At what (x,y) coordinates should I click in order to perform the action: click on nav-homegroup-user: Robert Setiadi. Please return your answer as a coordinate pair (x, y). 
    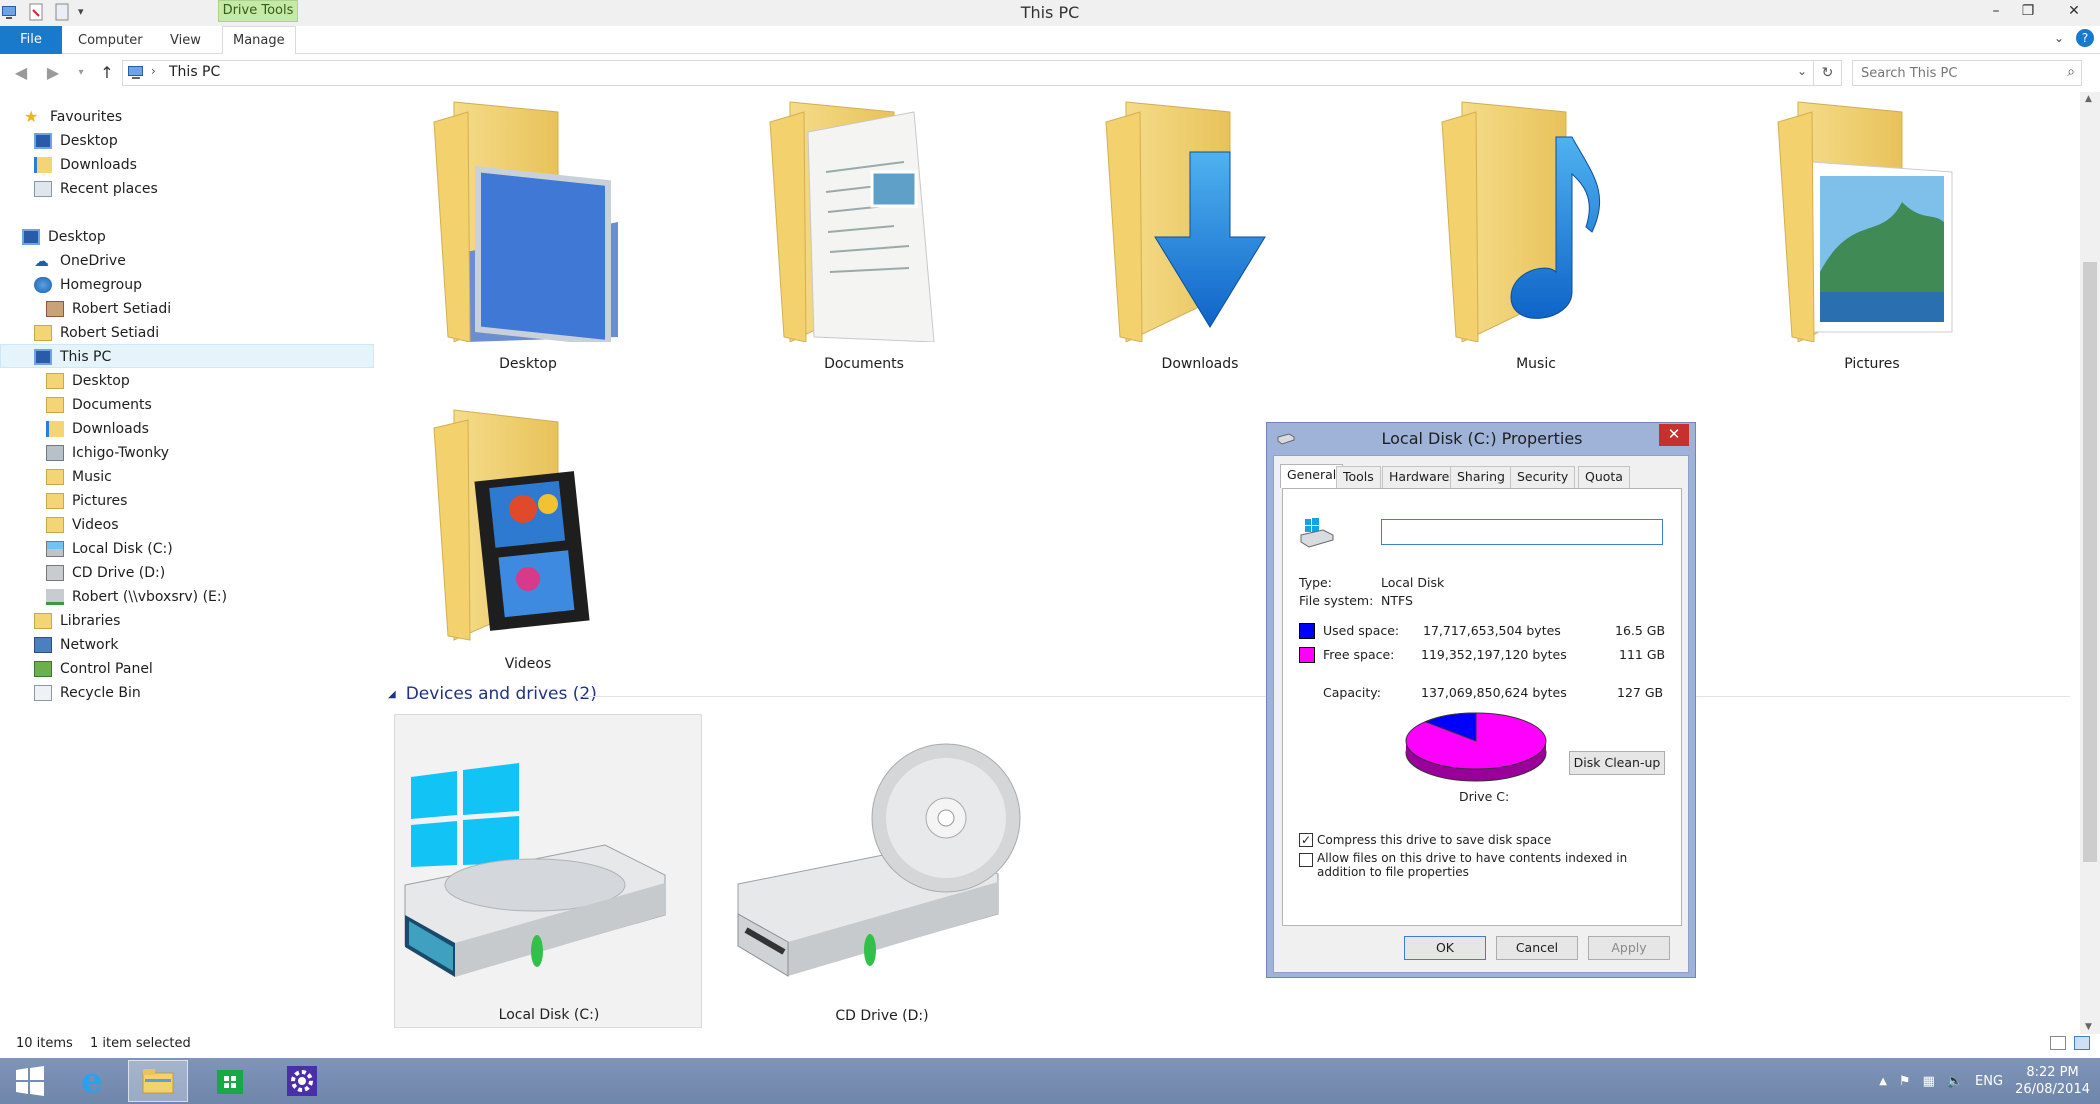
    Looking at the image, I should click on (108, 309).